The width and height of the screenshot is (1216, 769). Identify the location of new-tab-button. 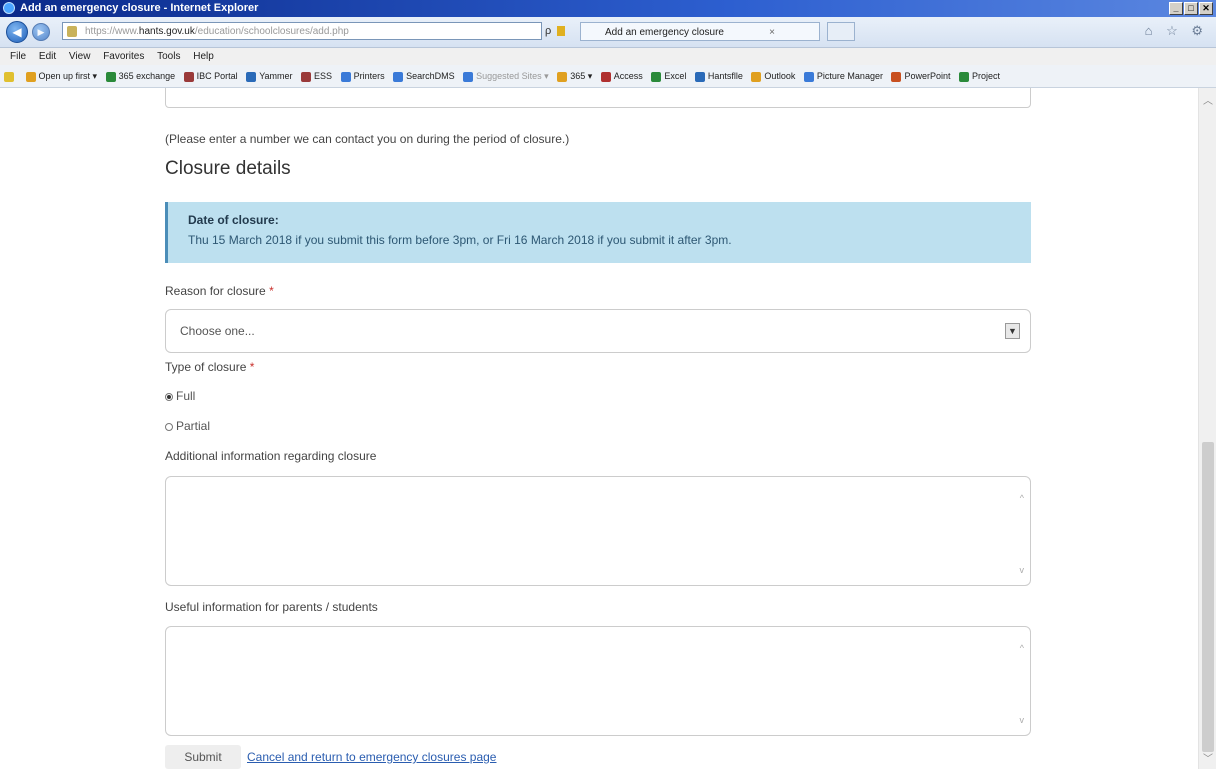
(841, 31).